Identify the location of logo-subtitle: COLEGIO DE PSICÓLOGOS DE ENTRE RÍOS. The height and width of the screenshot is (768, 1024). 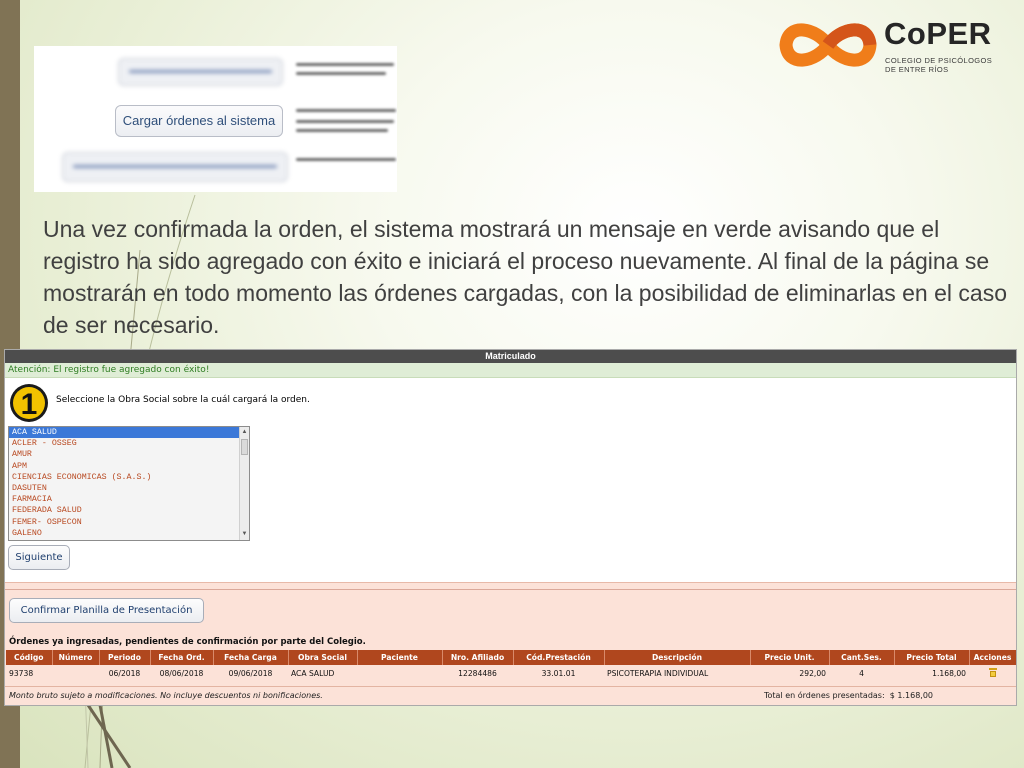
(938, 65).